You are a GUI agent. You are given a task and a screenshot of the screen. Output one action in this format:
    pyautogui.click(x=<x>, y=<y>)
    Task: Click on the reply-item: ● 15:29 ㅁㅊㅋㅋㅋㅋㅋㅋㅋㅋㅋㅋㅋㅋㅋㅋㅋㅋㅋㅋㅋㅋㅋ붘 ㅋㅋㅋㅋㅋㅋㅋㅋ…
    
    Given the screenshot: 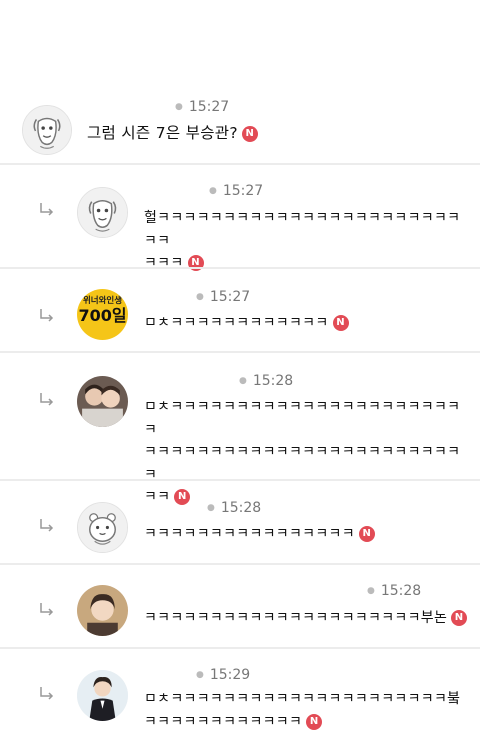 What is the action you would take?
    pyautogui.click(x=240, y=701)
    